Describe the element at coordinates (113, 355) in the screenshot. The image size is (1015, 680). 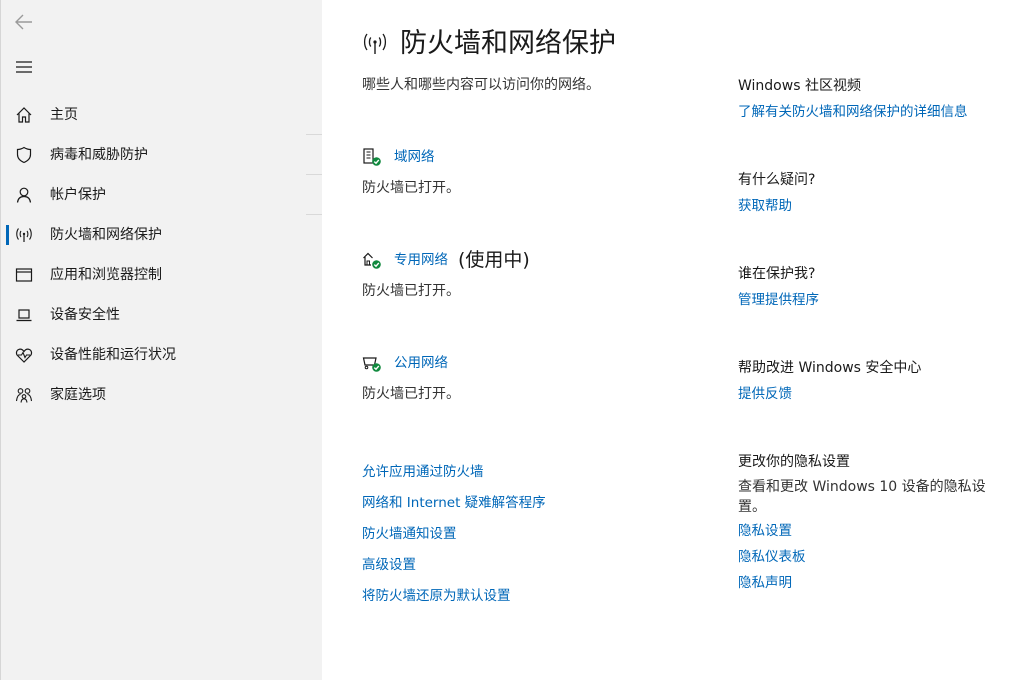
I see `sidebar-item-label: 设备性能和运行状况` at that location.